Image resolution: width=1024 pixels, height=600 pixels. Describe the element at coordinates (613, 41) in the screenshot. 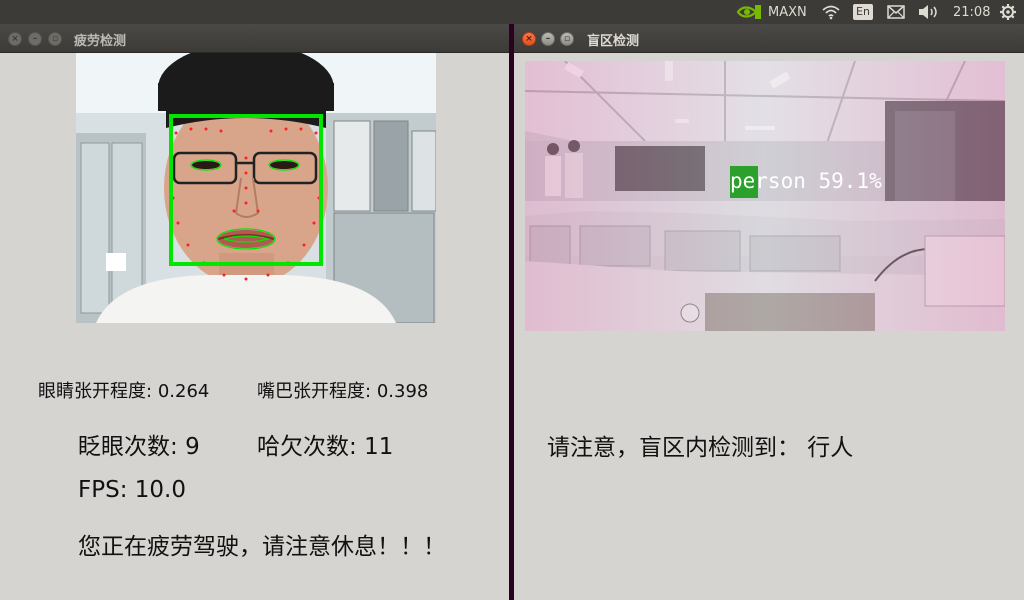

I see `window-title: 盲区检测` at that location.